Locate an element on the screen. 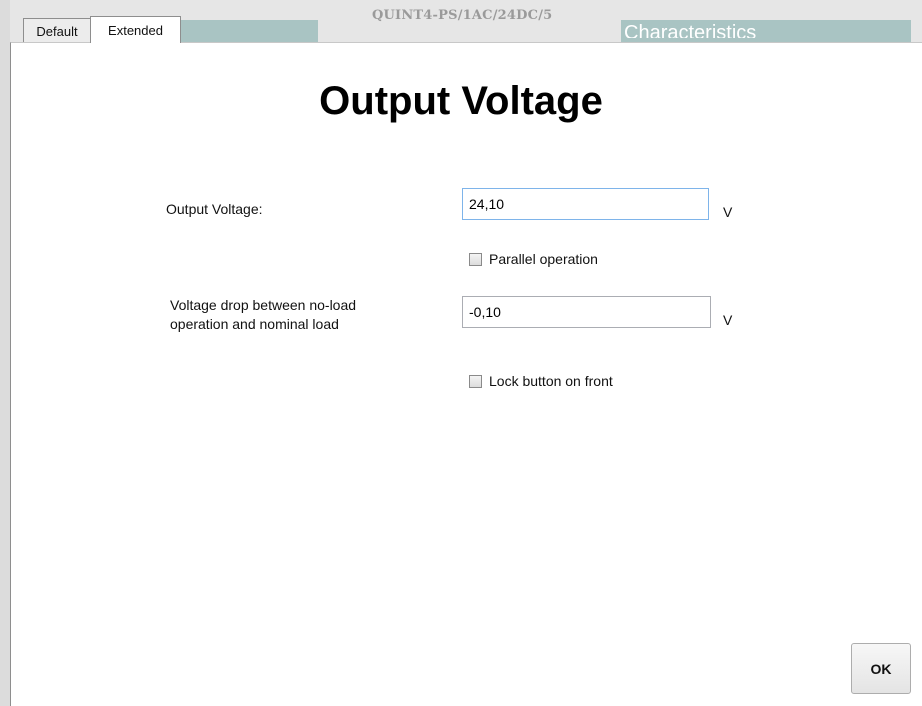  lock-button-checkbox is located at coordinates (475, 381).